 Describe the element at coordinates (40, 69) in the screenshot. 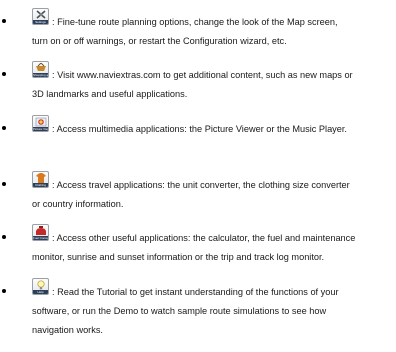

I see `naviextras-icon: Shopping and Extras` at that location.